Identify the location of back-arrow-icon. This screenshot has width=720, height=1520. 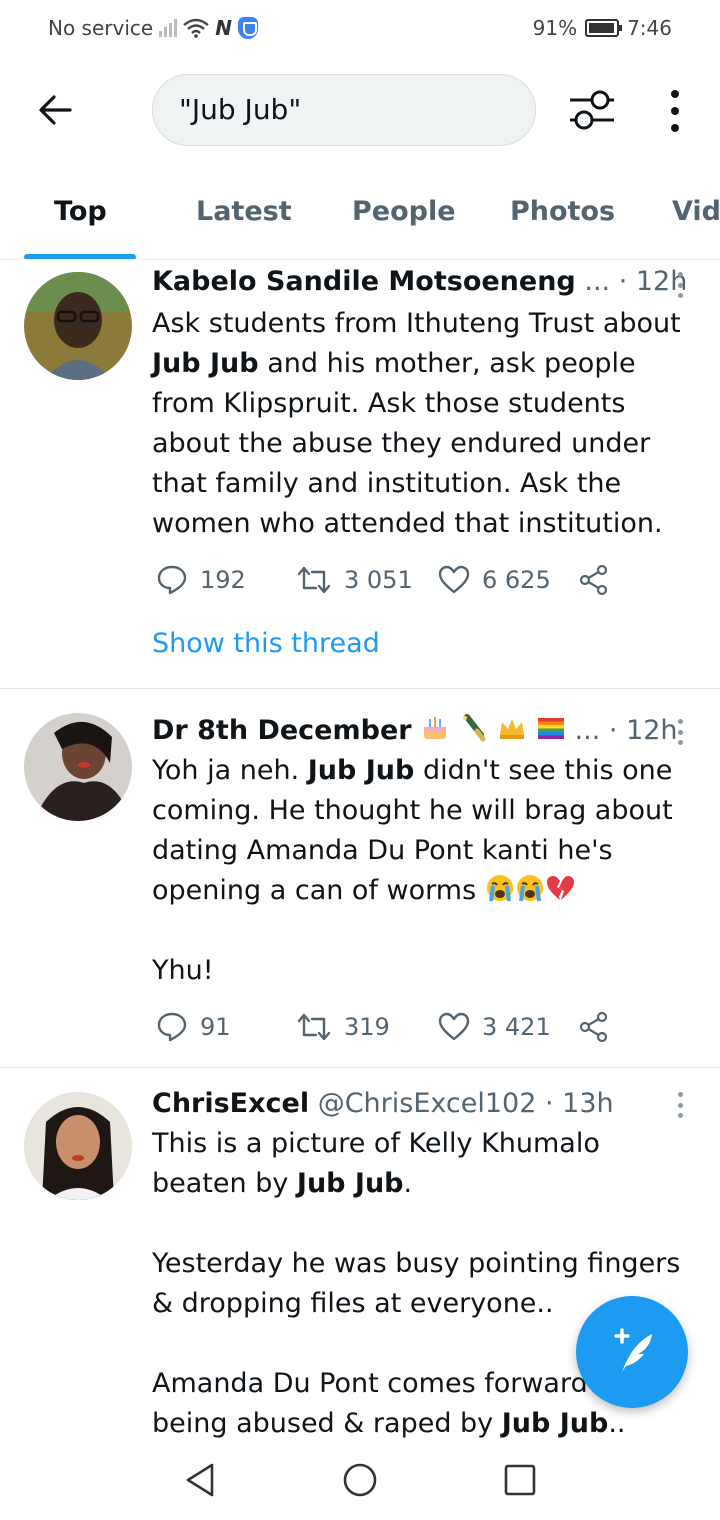
(56, 110).